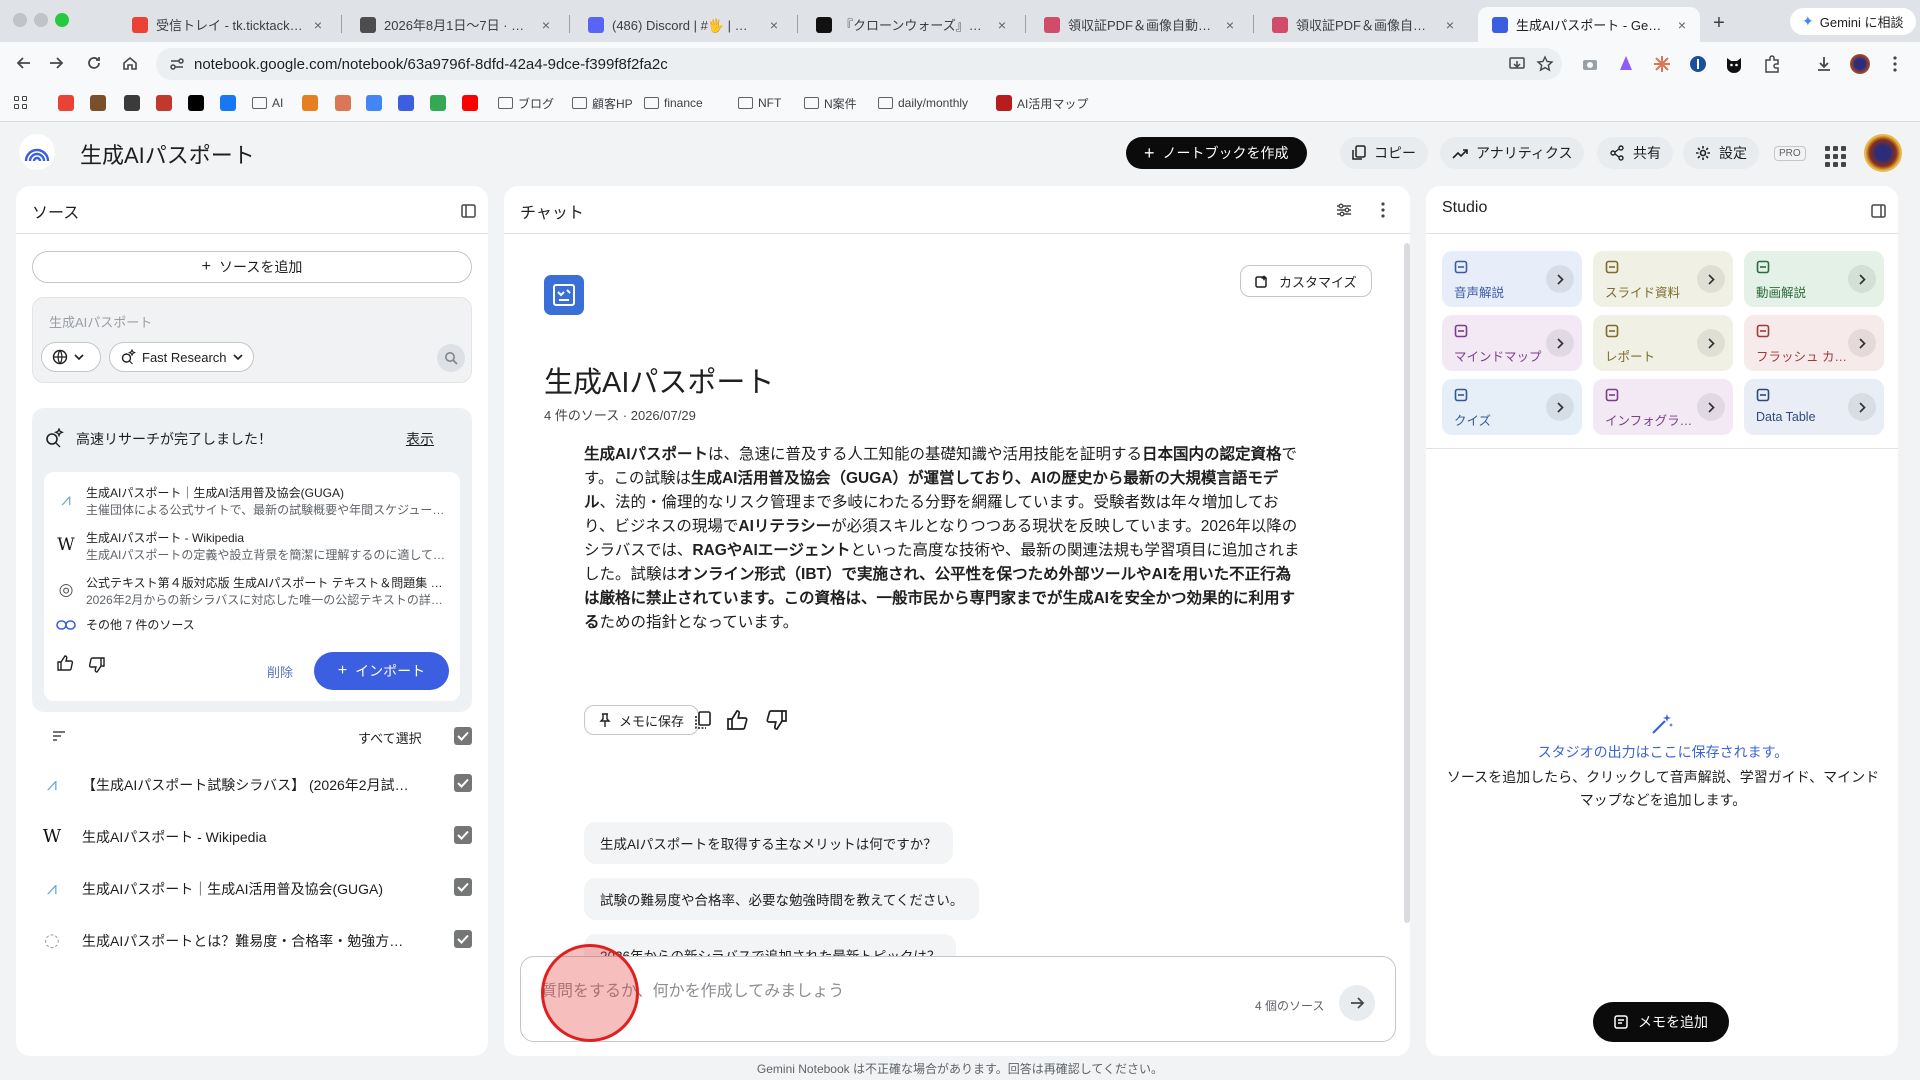  I want to click on bookmark-folder: AI, so click(267, 103).